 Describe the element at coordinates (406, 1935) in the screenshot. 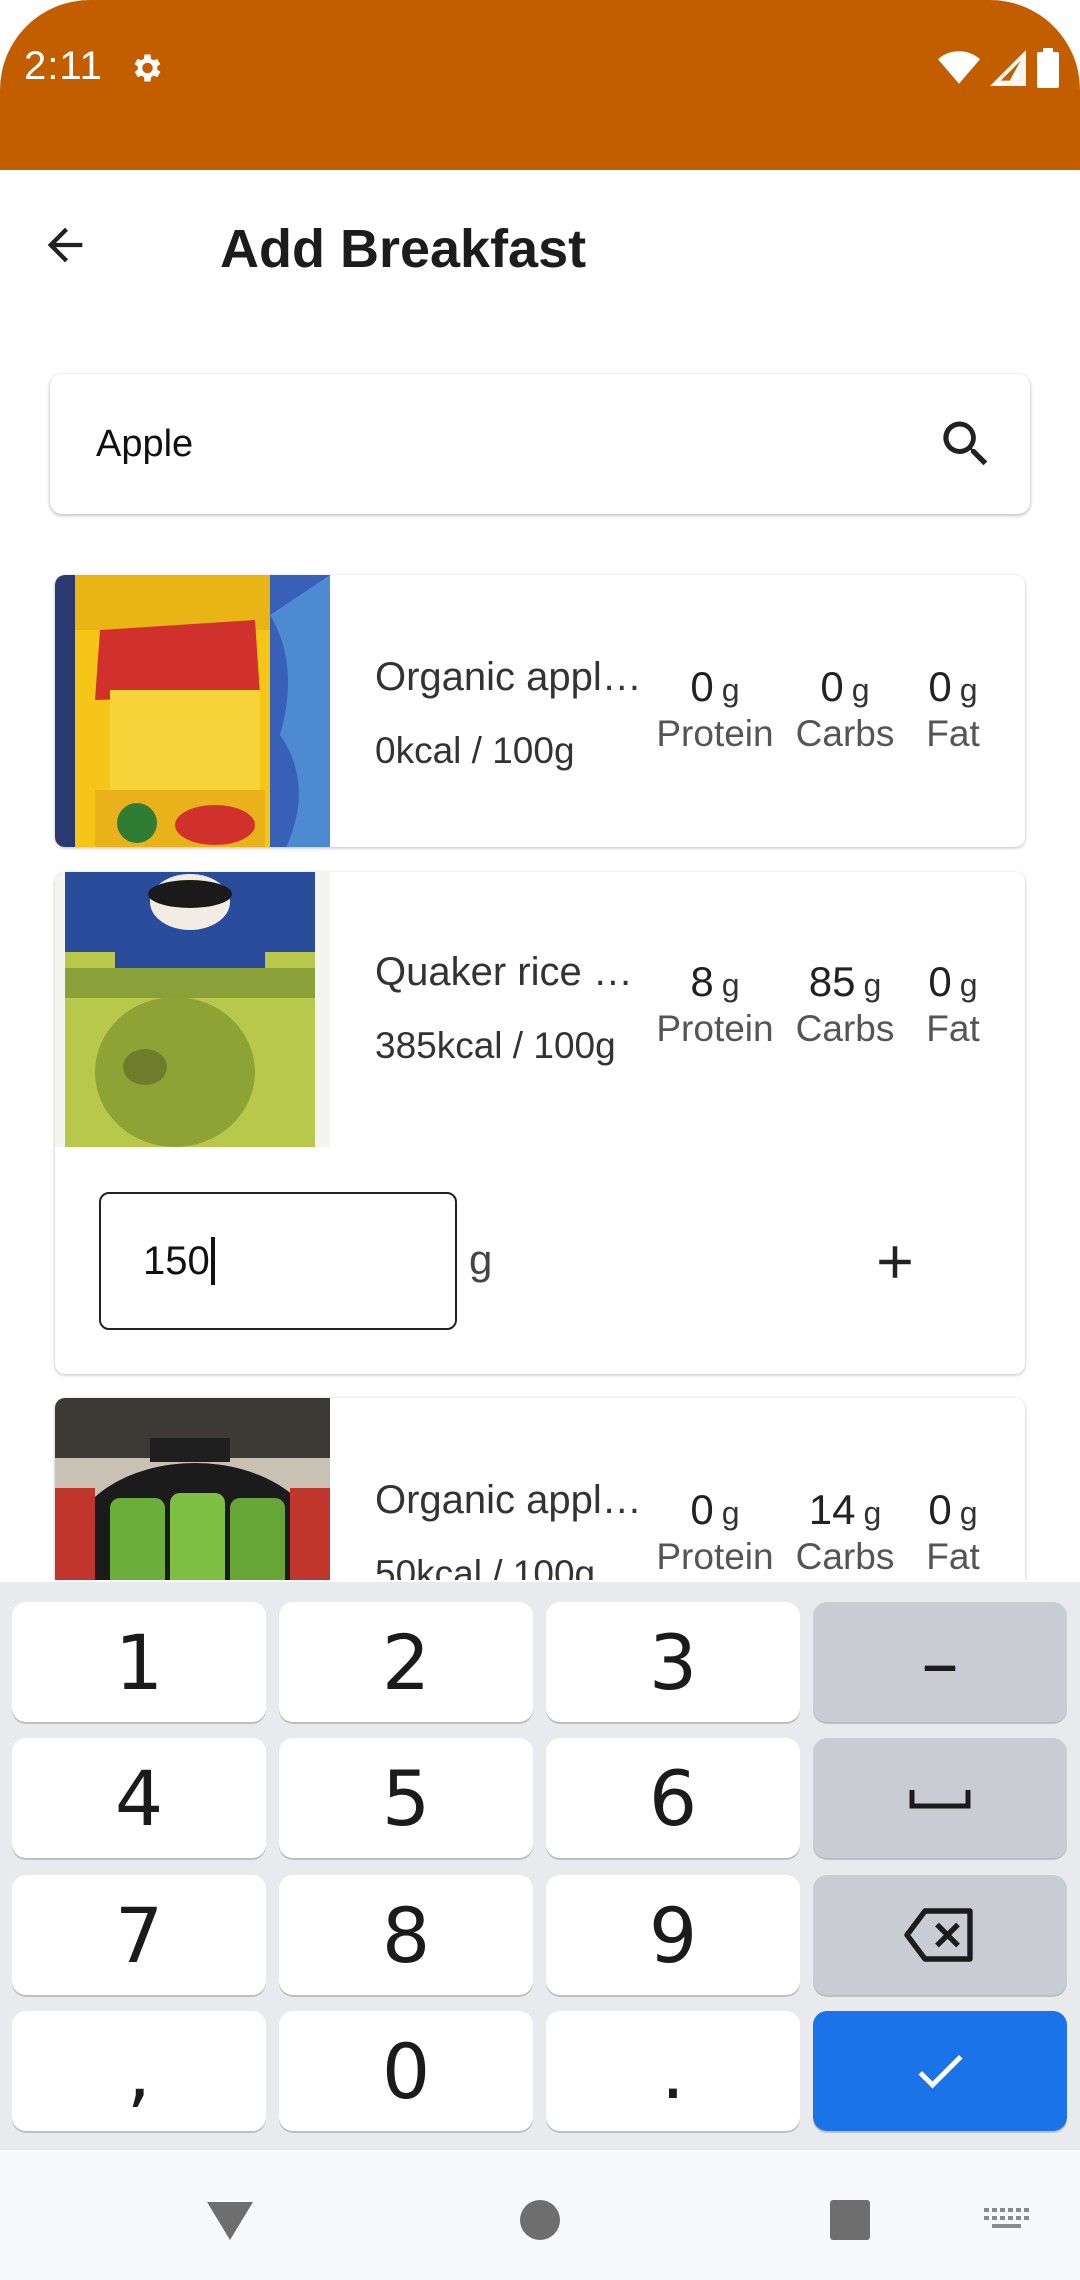

I see `key-8: 8` at that location.